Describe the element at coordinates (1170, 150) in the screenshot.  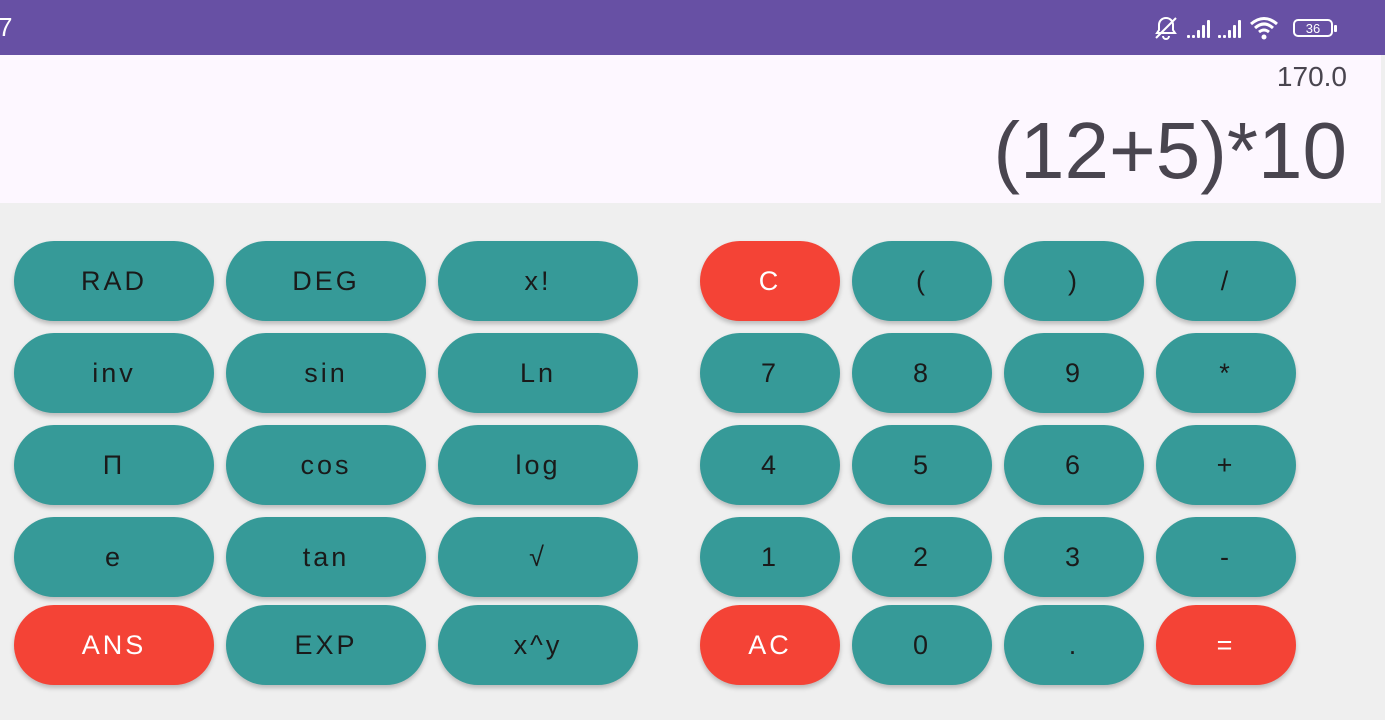
I see `expression-text: (12+5)*10` at that location.